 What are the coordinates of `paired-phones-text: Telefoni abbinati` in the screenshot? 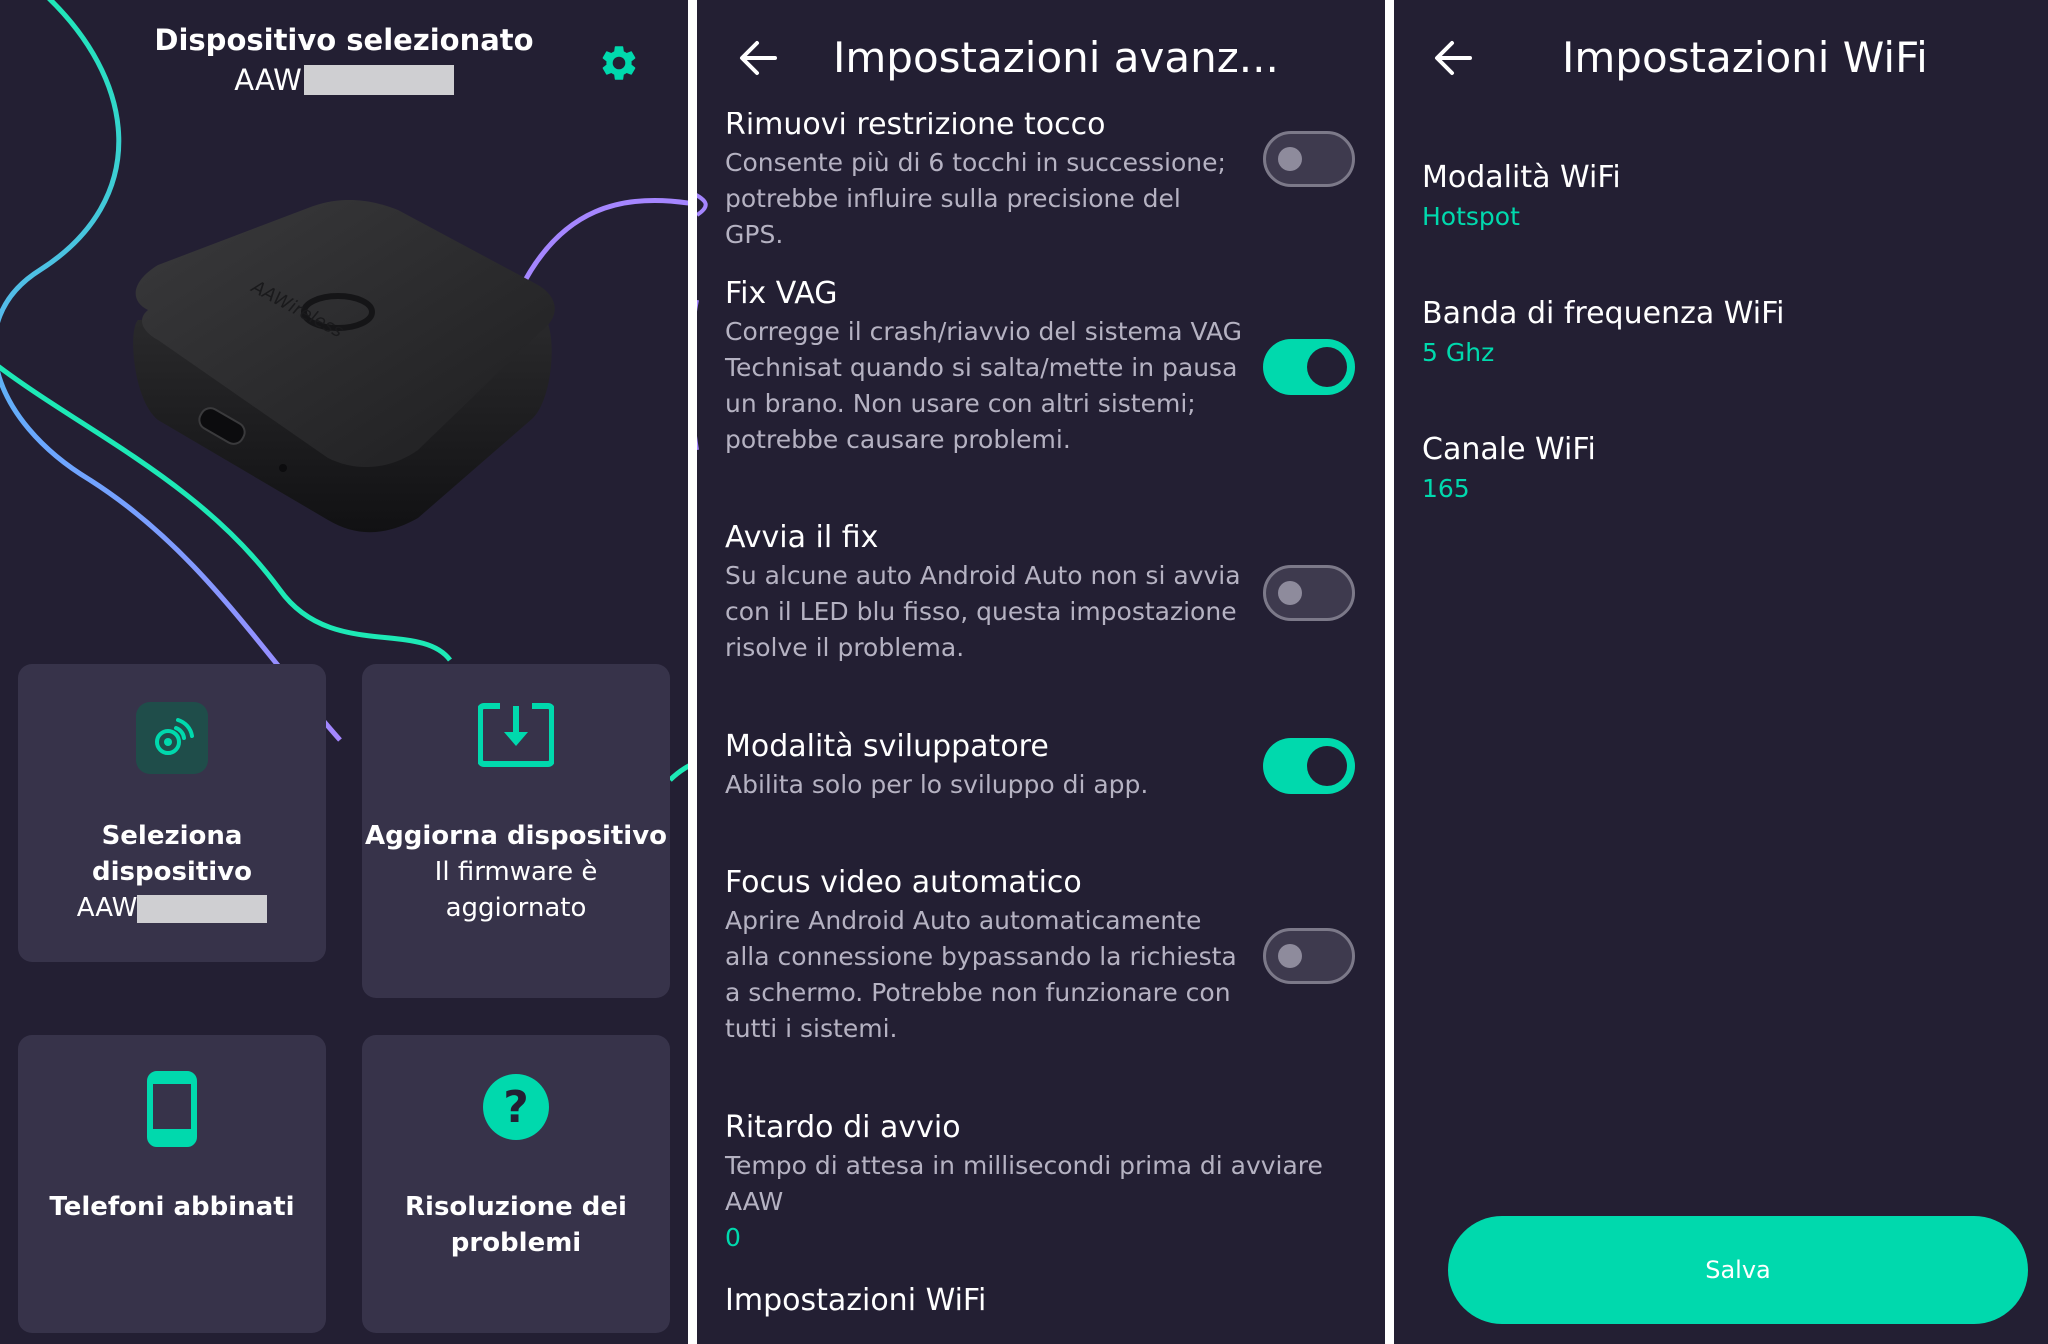 It's located at (172, 1207).